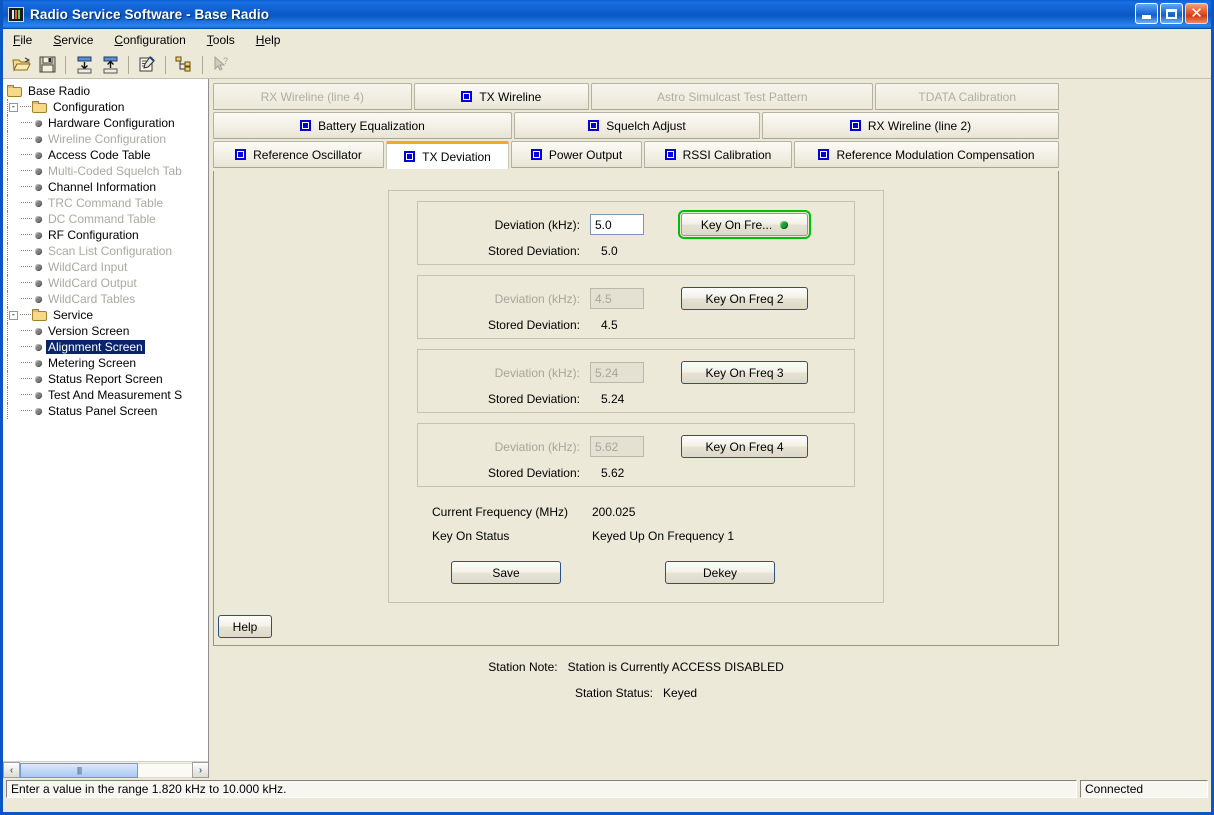 This screenshot has width=1214, height=815. What do you see at coordinates (107, 411) in the screenshot?
I see `tree-item-status-panel-screen: Status Panel Screen` at bounding box center [107, 411].